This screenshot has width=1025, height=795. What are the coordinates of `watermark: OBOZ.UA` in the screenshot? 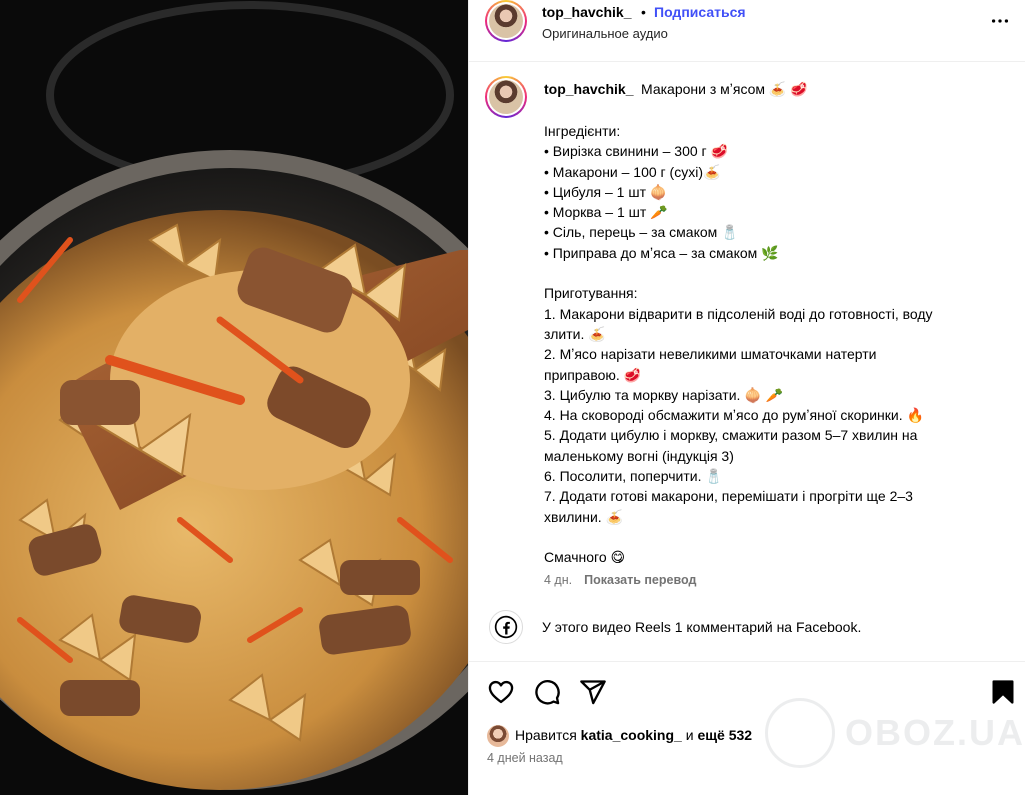 It's located at (894, 733).